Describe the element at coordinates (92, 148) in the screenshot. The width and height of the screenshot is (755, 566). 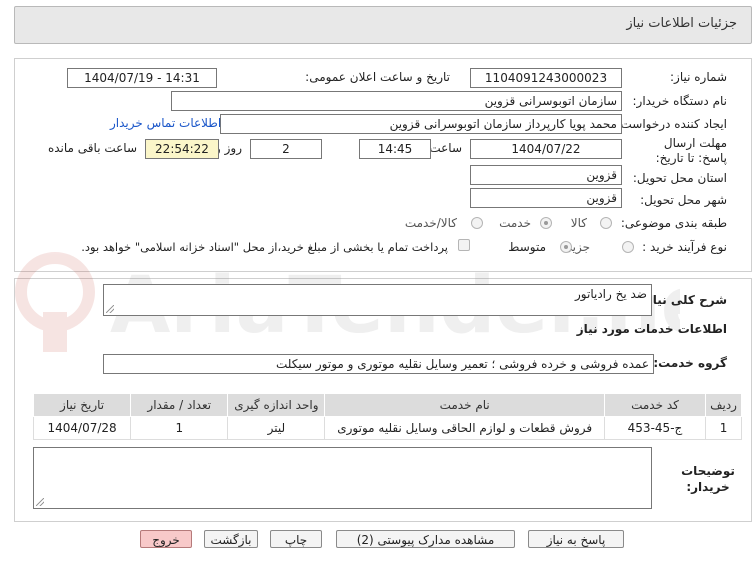
I see `remaining-label: ساعت باقی مانده` at that location.